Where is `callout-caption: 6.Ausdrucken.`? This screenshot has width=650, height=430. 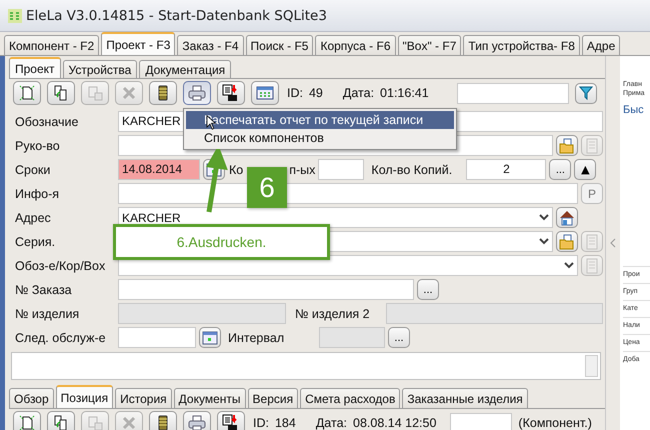
callout-caption: 6.Ausdrucken. is located at coordinates (221, 242).